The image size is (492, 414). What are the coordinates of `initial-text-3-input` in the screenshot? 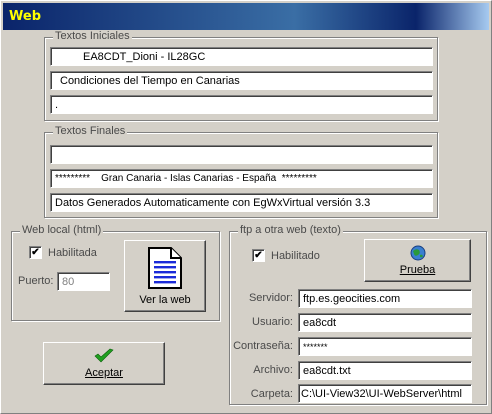 It's located at (241, 104).